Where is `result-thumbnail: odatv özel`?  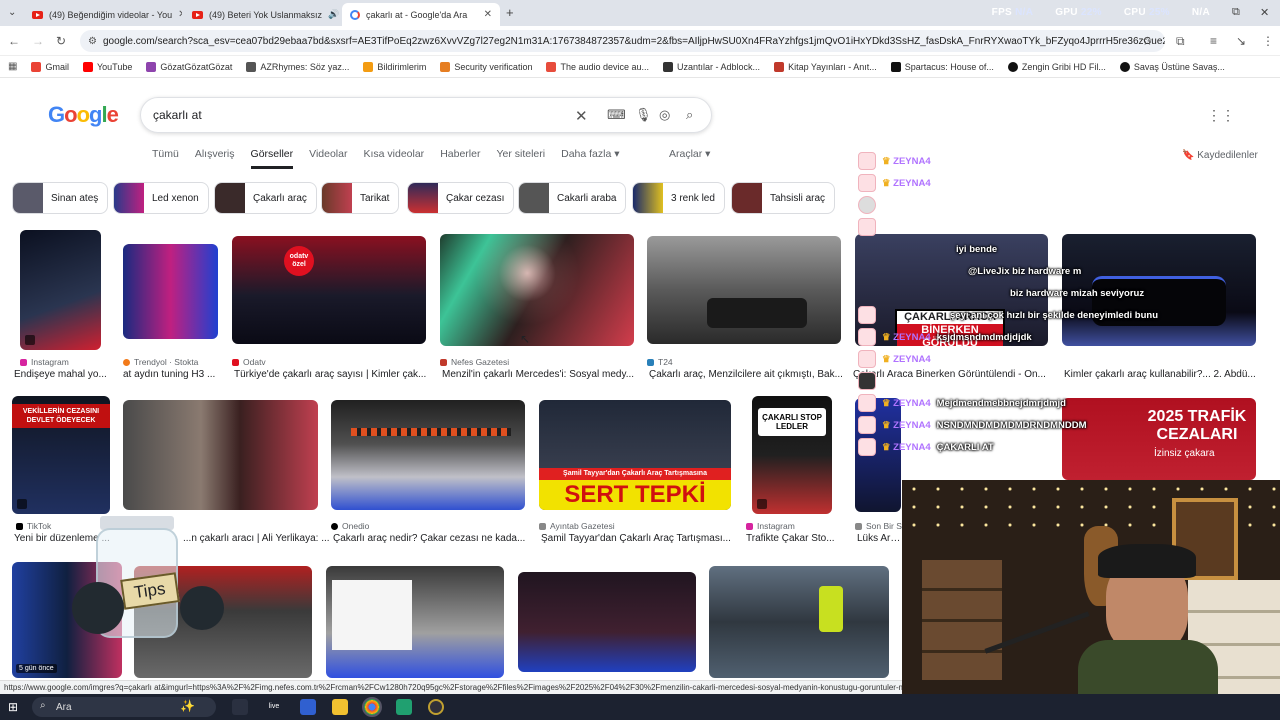
result-thumbnail: odatv özel is located at coordinates (329, 290).